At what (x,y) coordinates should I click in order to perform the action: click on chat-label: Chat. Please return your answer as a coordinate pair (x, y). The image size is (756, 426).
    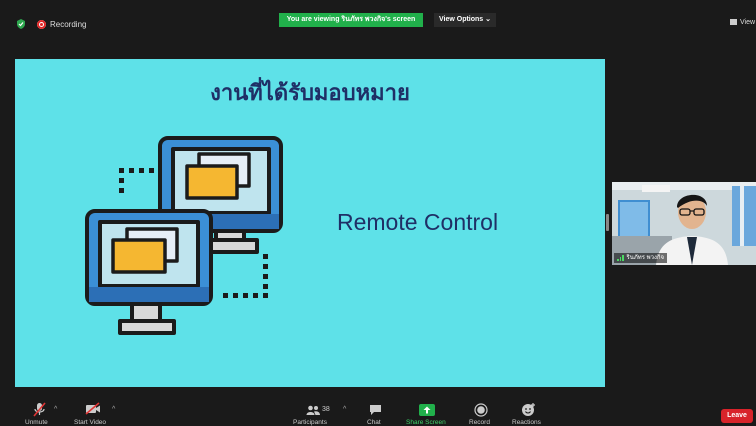
    Looking at the image, I should click on (374, 422).